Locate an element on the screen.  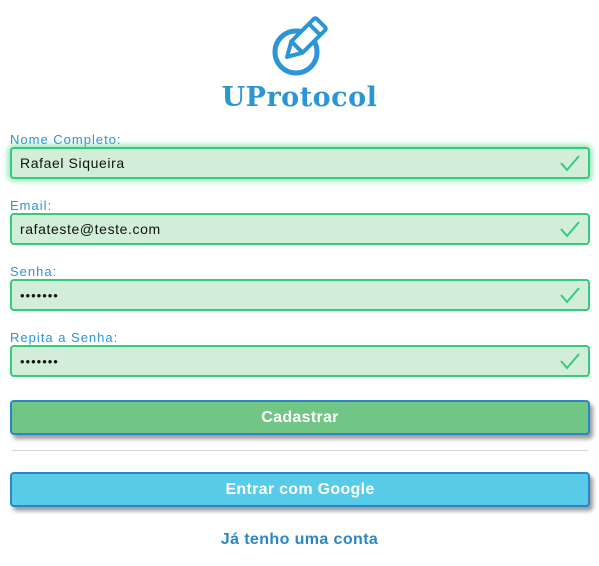
full-name-field: Nome Completo: is located at coordinates (300, 156).